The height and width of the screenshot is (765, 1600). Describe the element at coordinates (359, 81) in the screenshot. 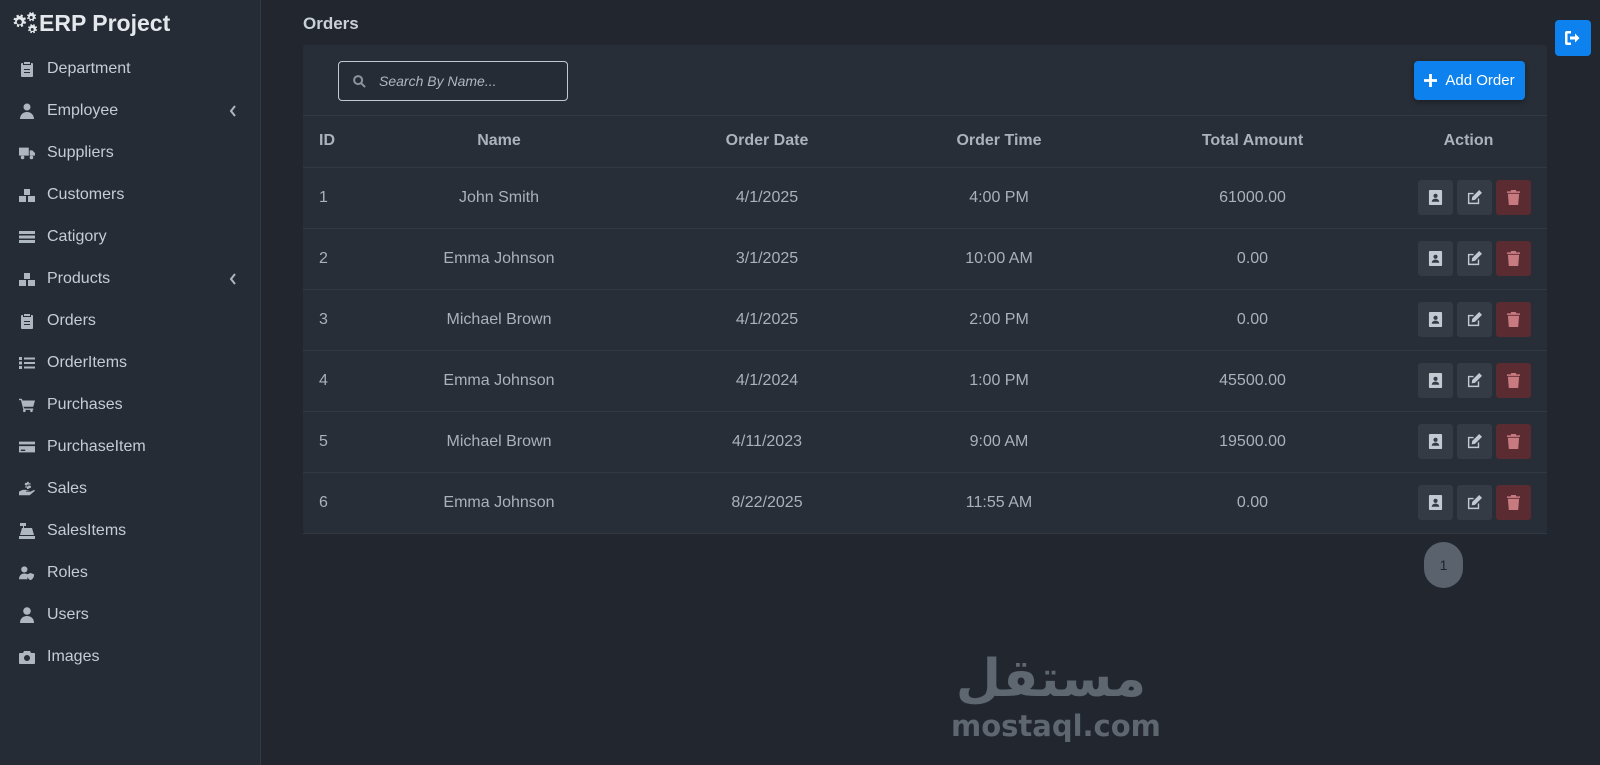

I see `search-icon` at that location.